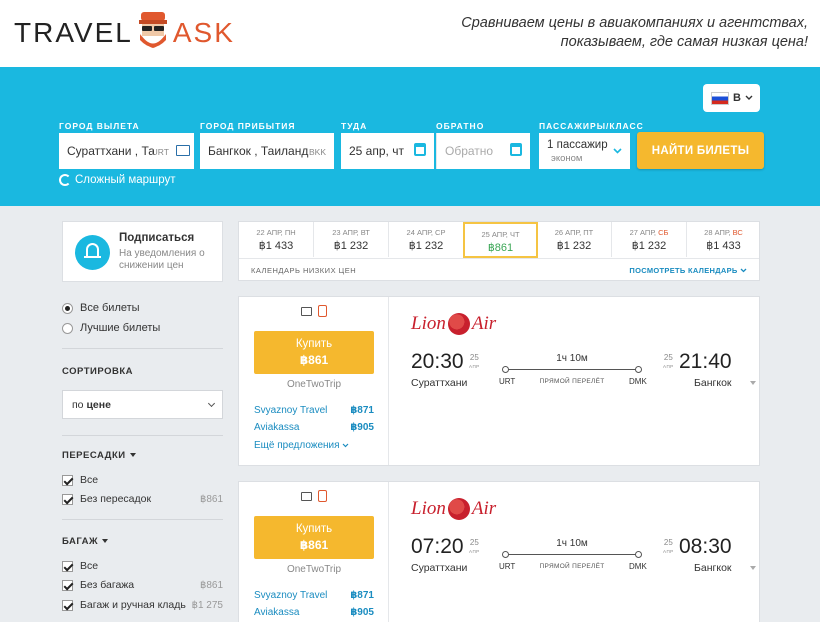 The width and height of the screenshot is (820, 622). What do you see at coordinates (684, 42) in the screenshot?
I see `tagline-line-2: показываем, где самая низкая цена!` at bounding box center [684, 42].